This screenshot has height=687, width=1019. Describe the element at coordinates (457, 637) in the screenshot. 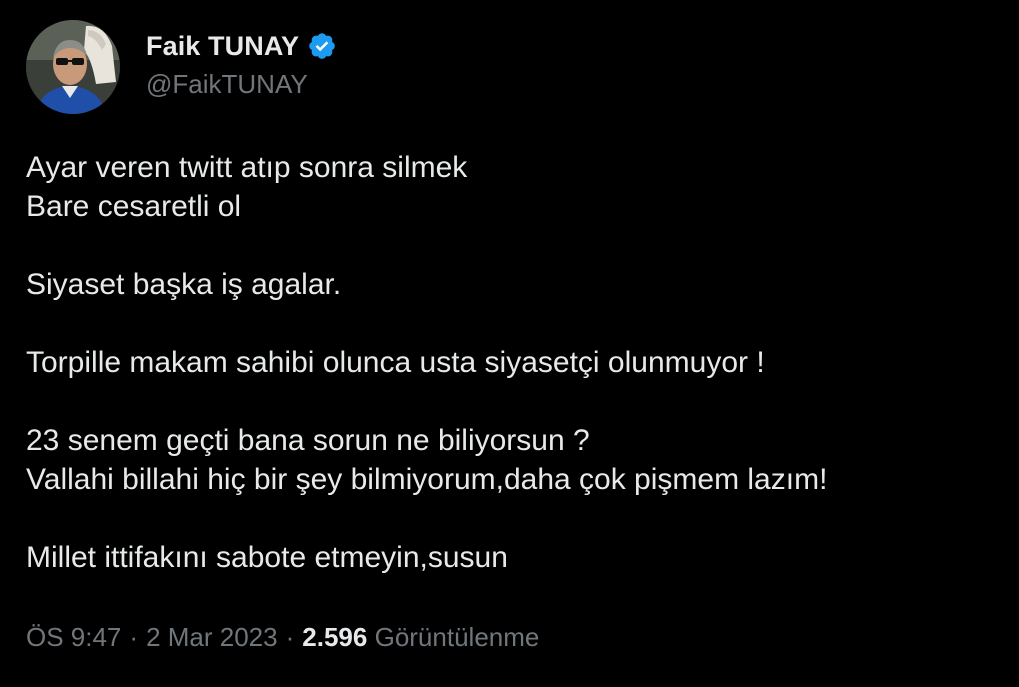

I see `views-label: Görüntülenme` at that location.